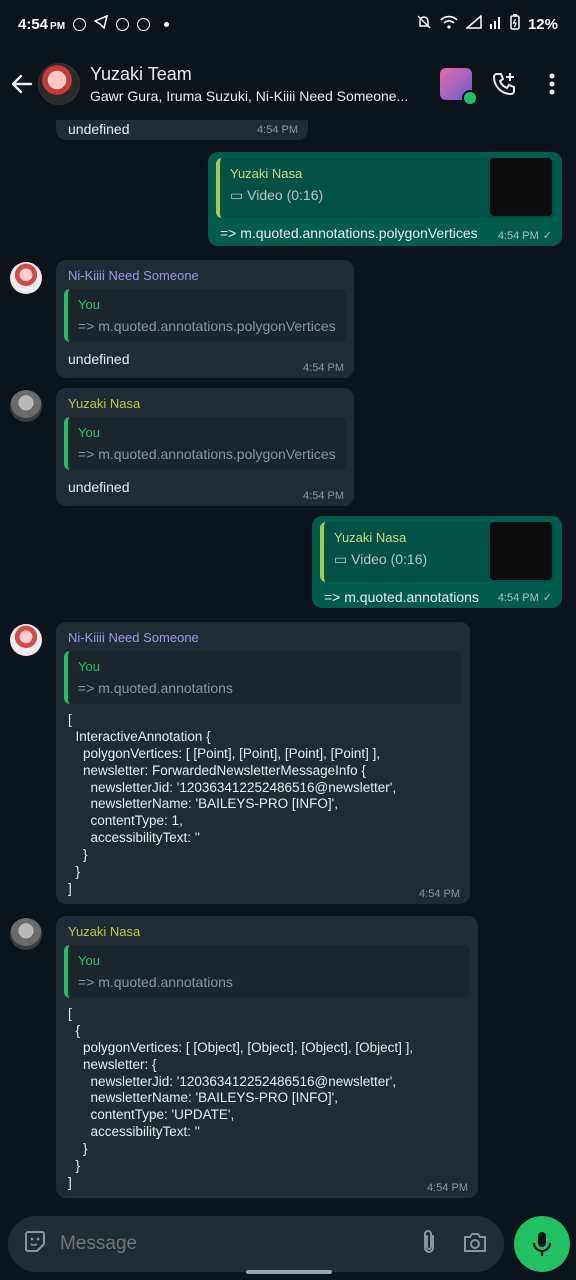  I want to click on camera-icon, so click(475, 1244).